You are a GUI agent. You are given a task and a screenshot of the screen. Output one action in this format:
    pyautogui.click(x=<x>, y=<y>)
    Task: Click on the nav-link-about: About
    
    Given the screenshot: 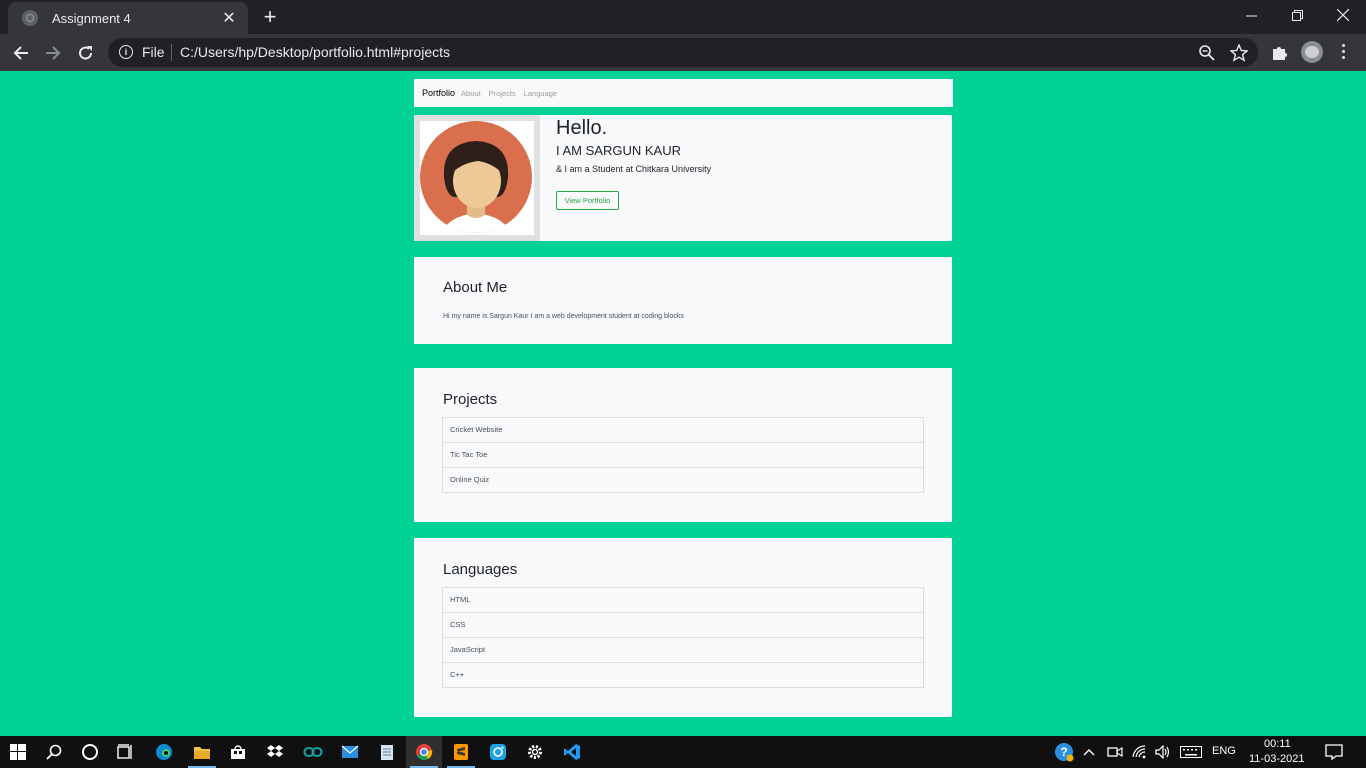 What is the action you would take?
    pyautogui.click(x=471, y=93)
    